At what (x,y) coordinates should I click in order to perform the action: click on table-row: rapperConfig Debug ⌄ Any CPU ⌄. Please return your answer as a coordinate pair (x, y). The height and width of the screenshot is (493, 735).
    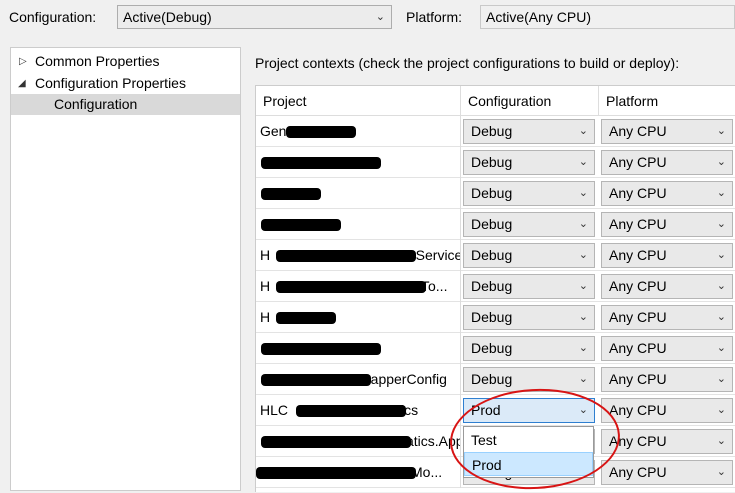
    Looking at the image, I should click on (495, 379).